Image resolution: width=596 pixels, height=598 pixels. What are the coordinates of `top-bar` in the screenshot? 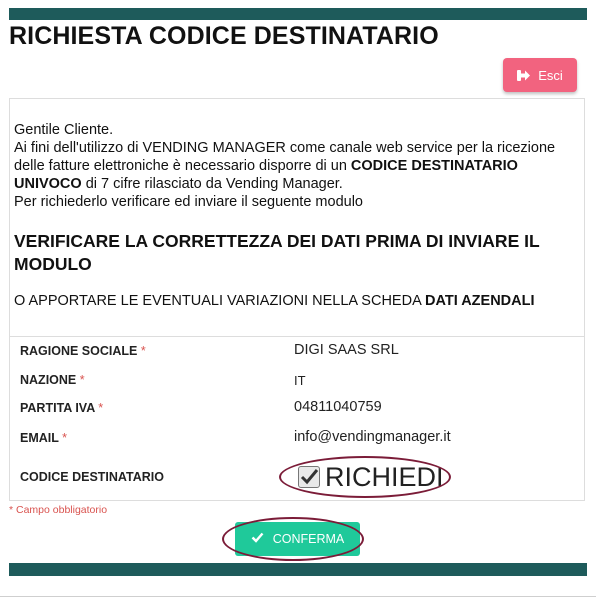 It's located at (298, 14).